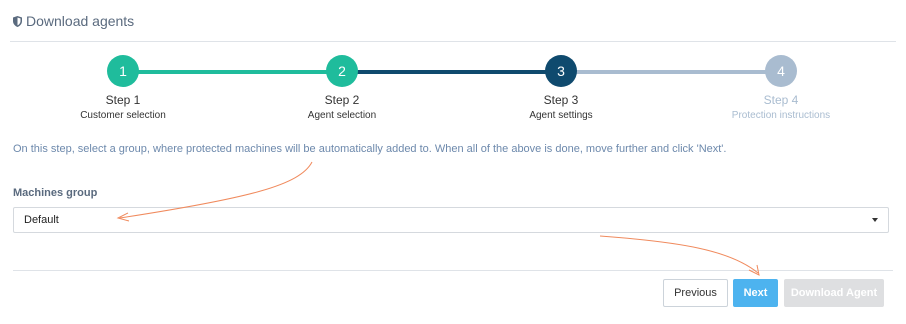  I want to click on step-1-title: Step 1, so click(123, 100).